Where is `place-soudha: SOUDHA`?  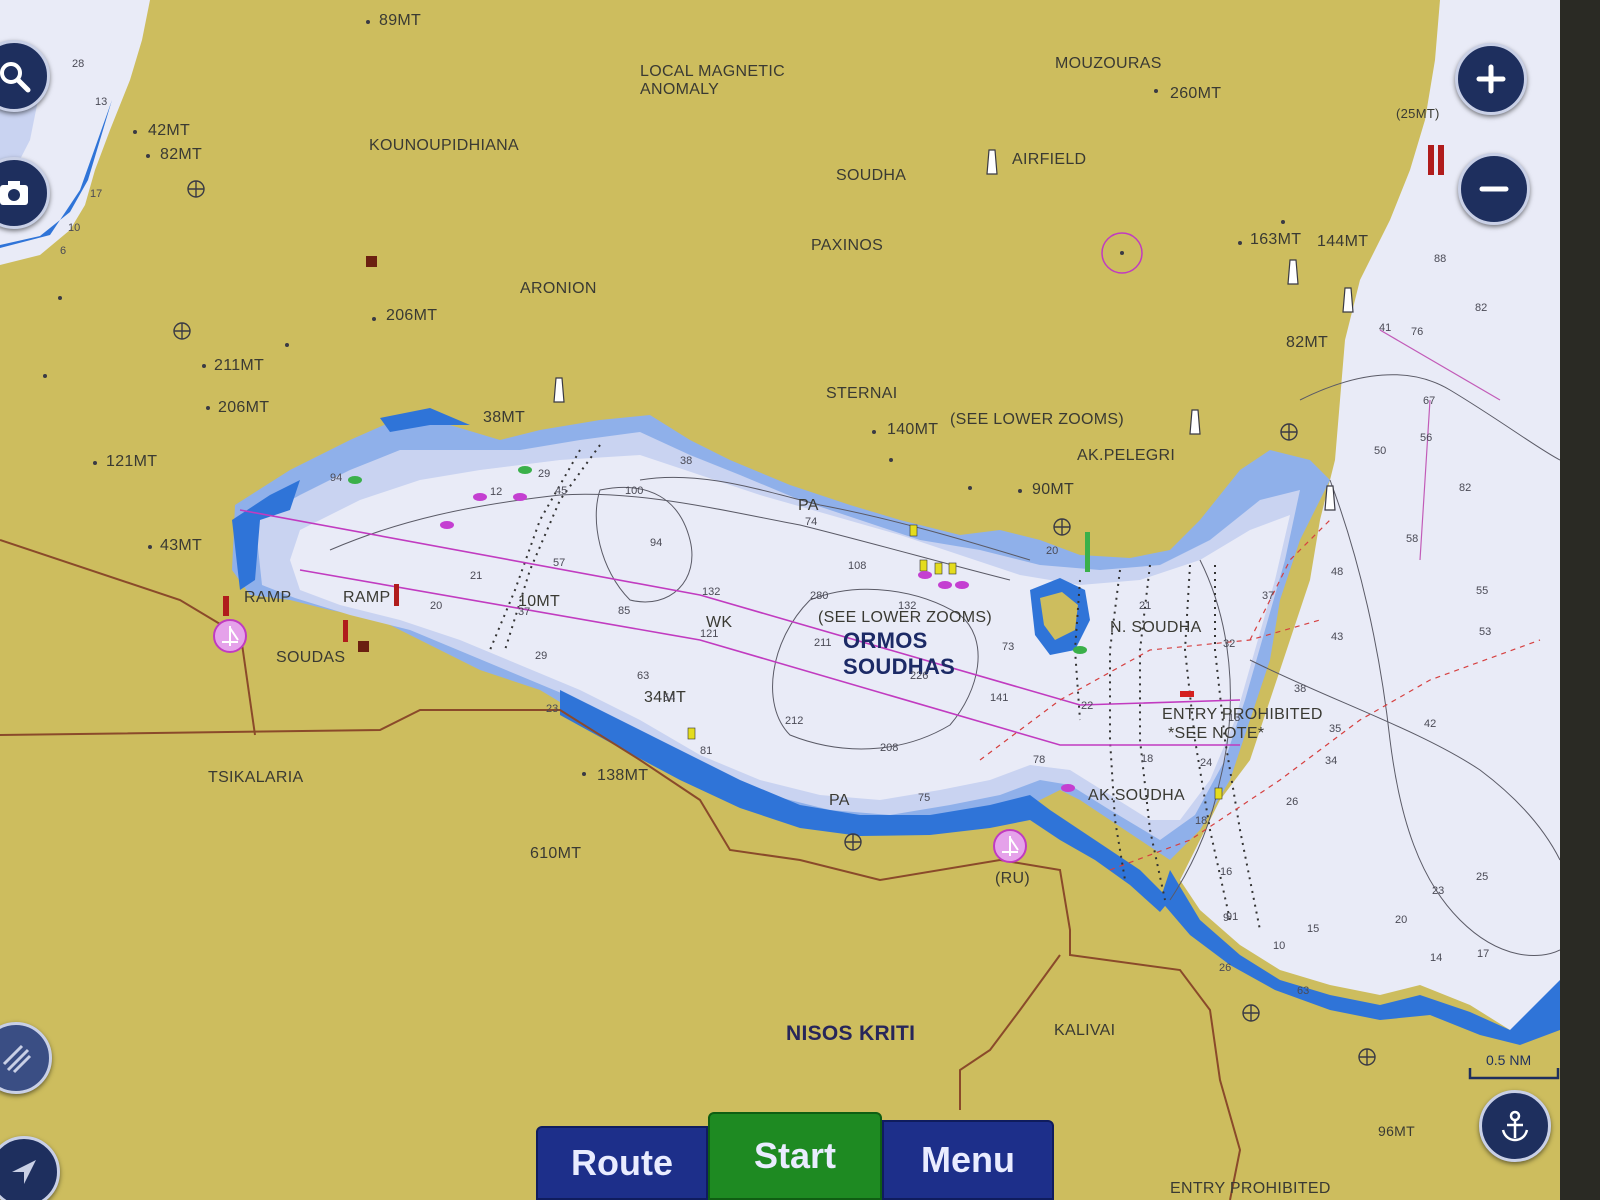
place-soudha: SOUDHA is located at coordinates (871, 175).